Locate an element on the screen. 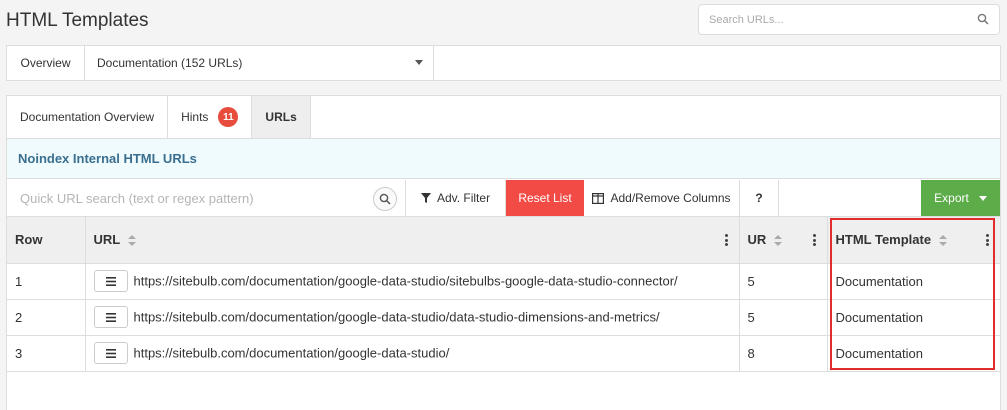  quick-search is located at coordinates (206, 198).